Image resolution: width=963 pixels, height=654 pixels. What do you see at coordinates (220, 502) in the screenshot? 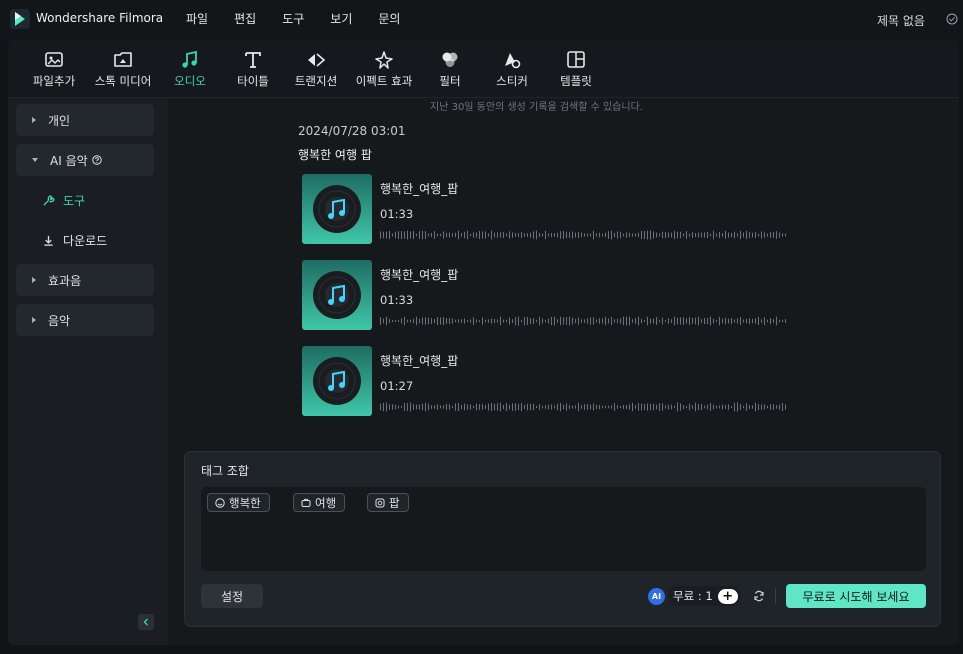
I see `smile-icon` at bounding box center [220, 502].